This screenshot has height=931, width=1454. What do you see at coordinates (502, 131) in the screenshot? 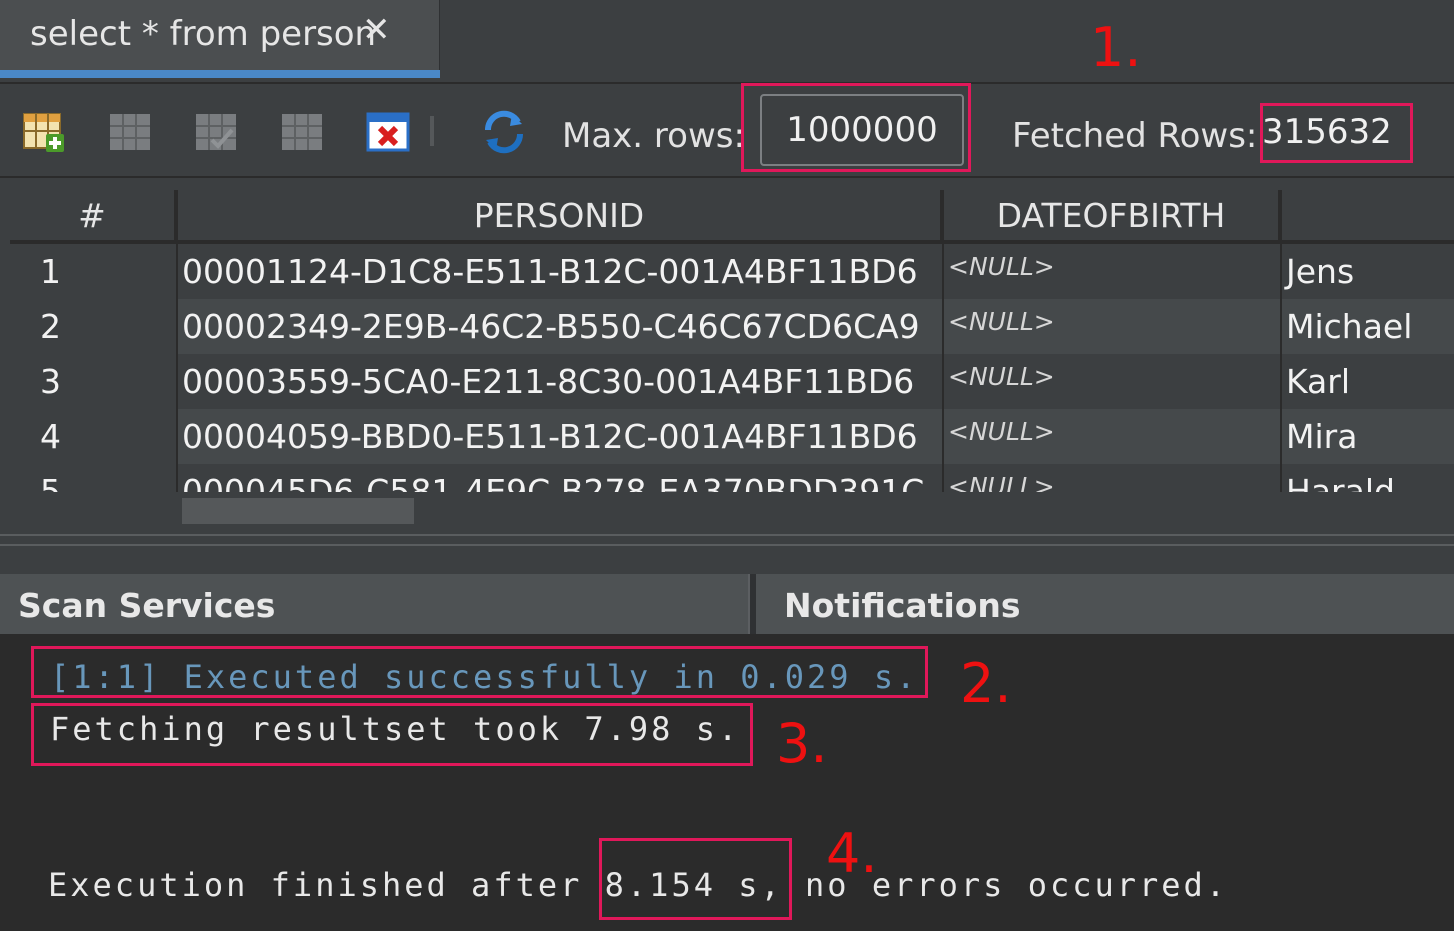
I see `refresh-icon` at bounding box center [502, 131].